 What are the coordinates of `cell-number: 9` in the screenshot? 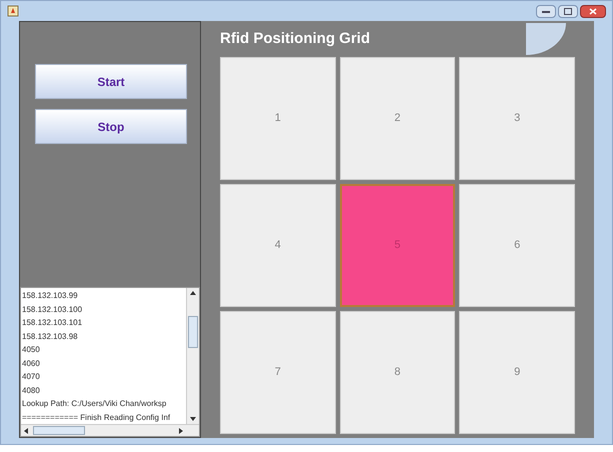 It's located at (517, 372).